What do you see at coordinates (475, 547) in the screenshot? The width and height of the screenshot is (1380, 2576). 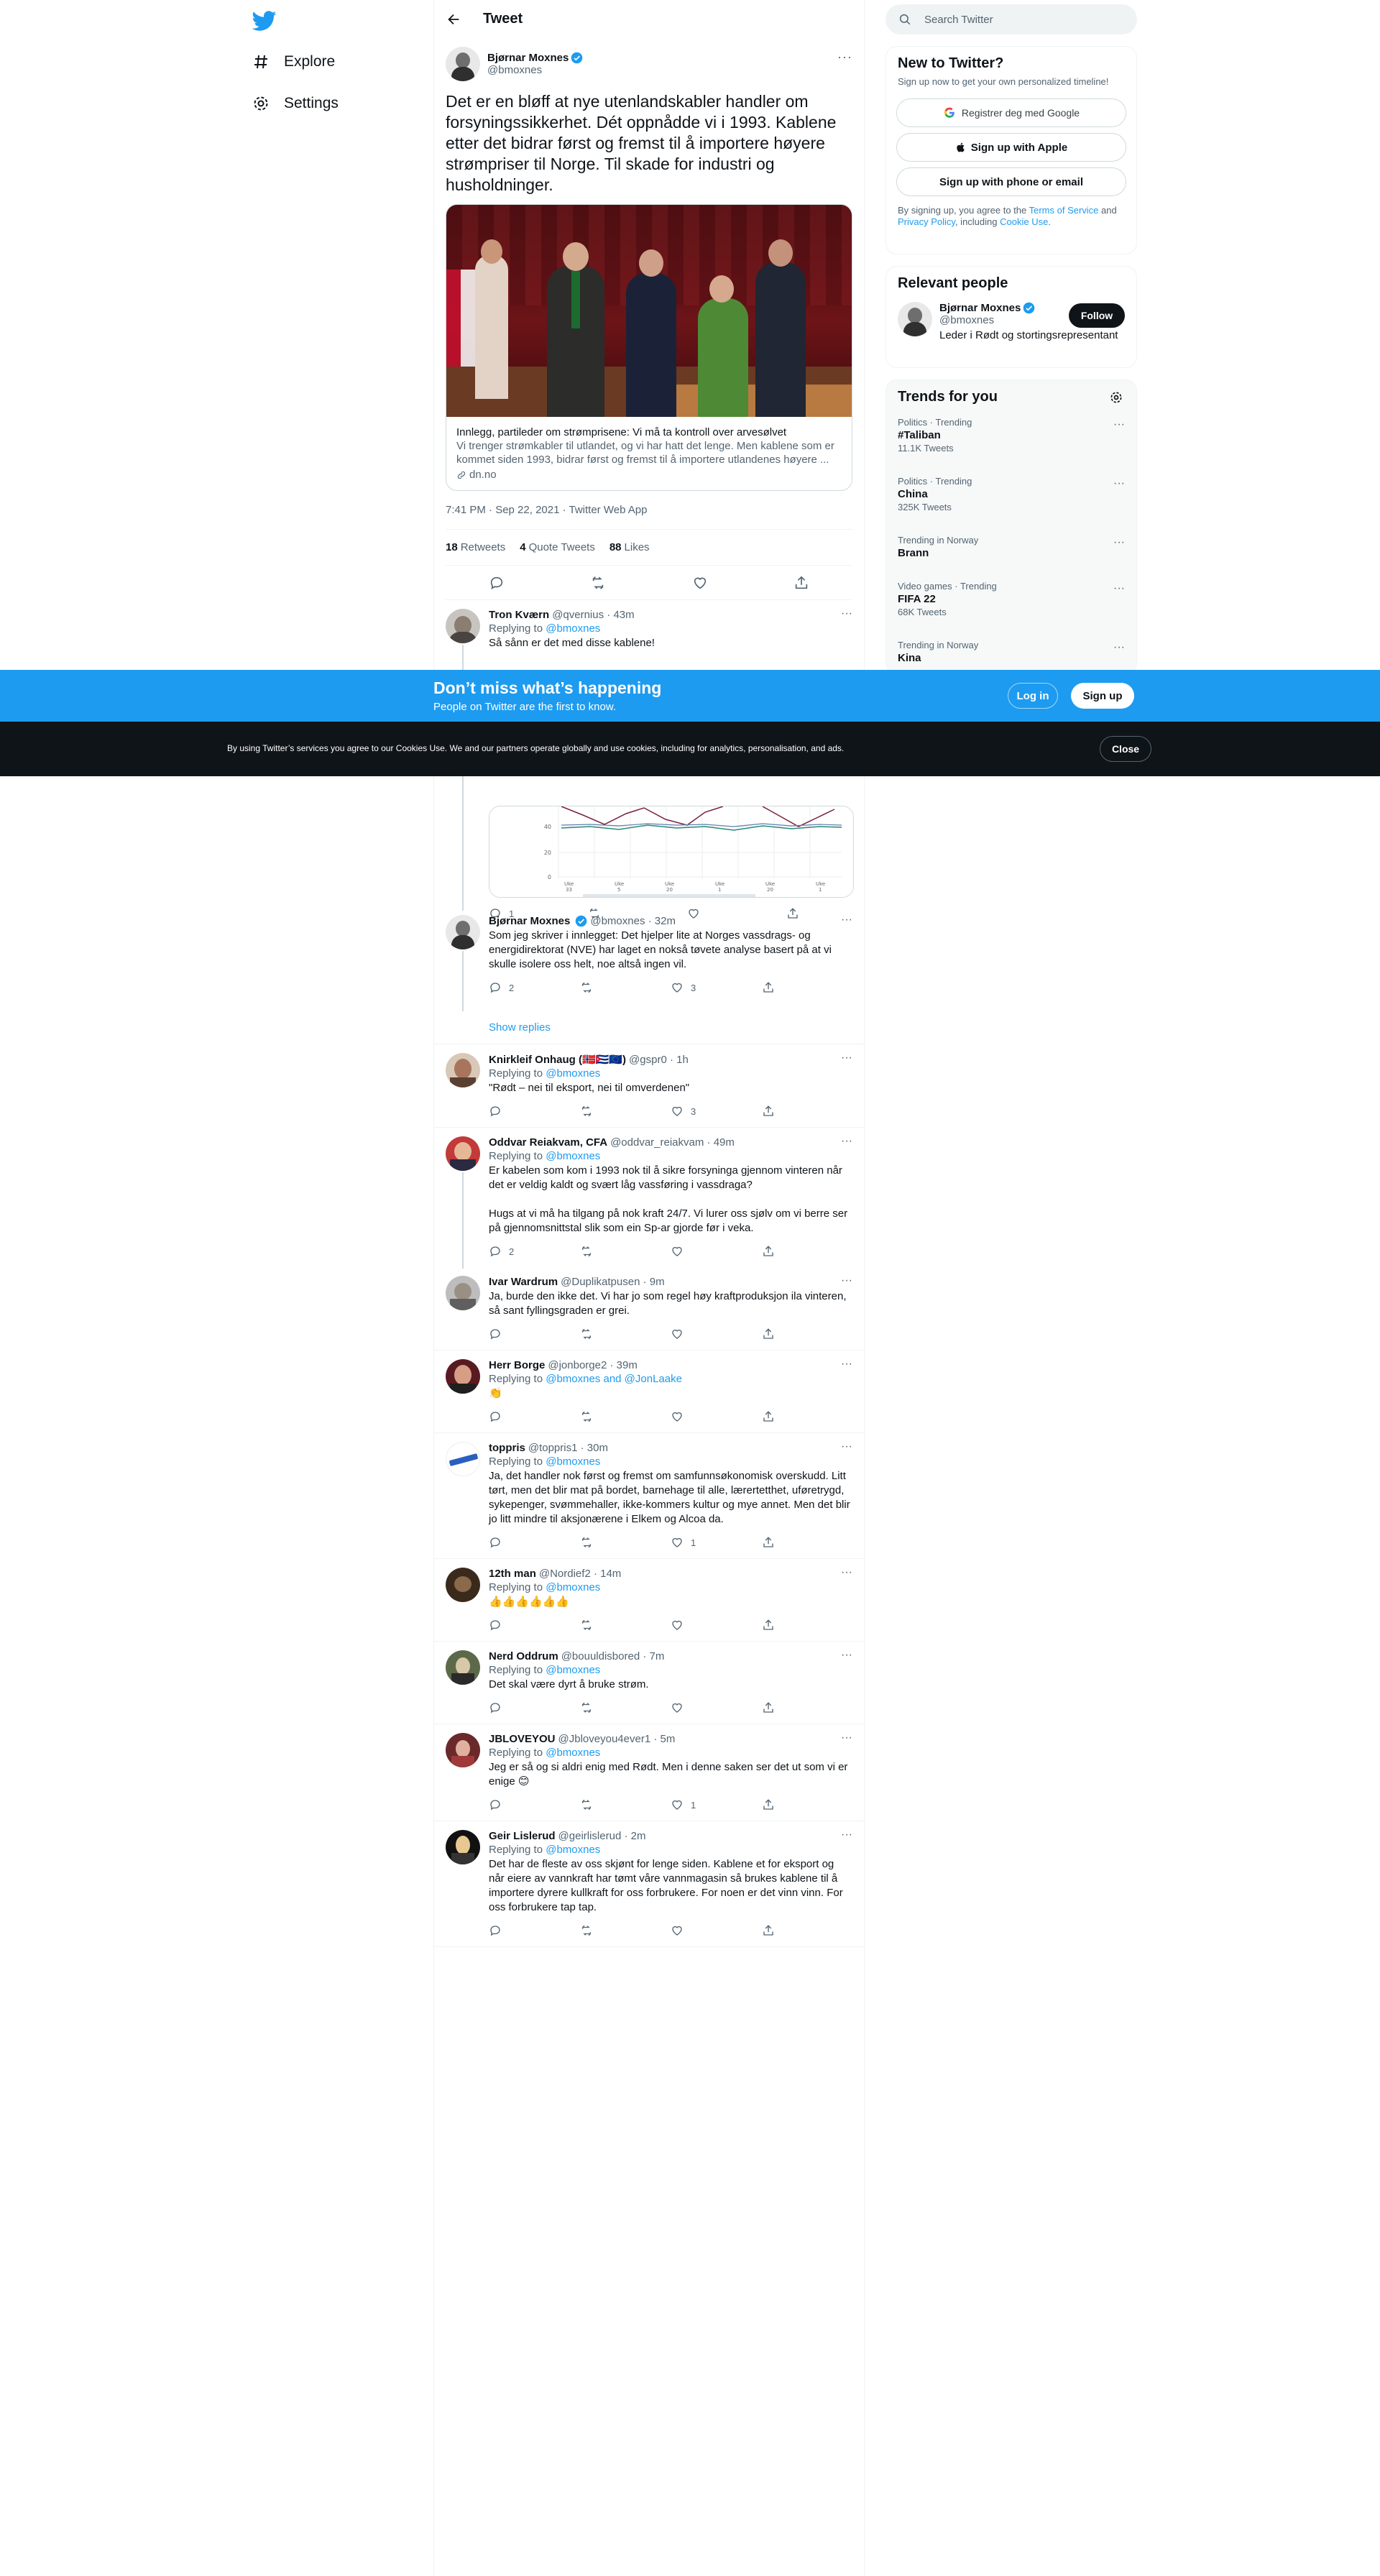 I see `retweets-stat: 18 Retweets` at bounding box center [475, 547].